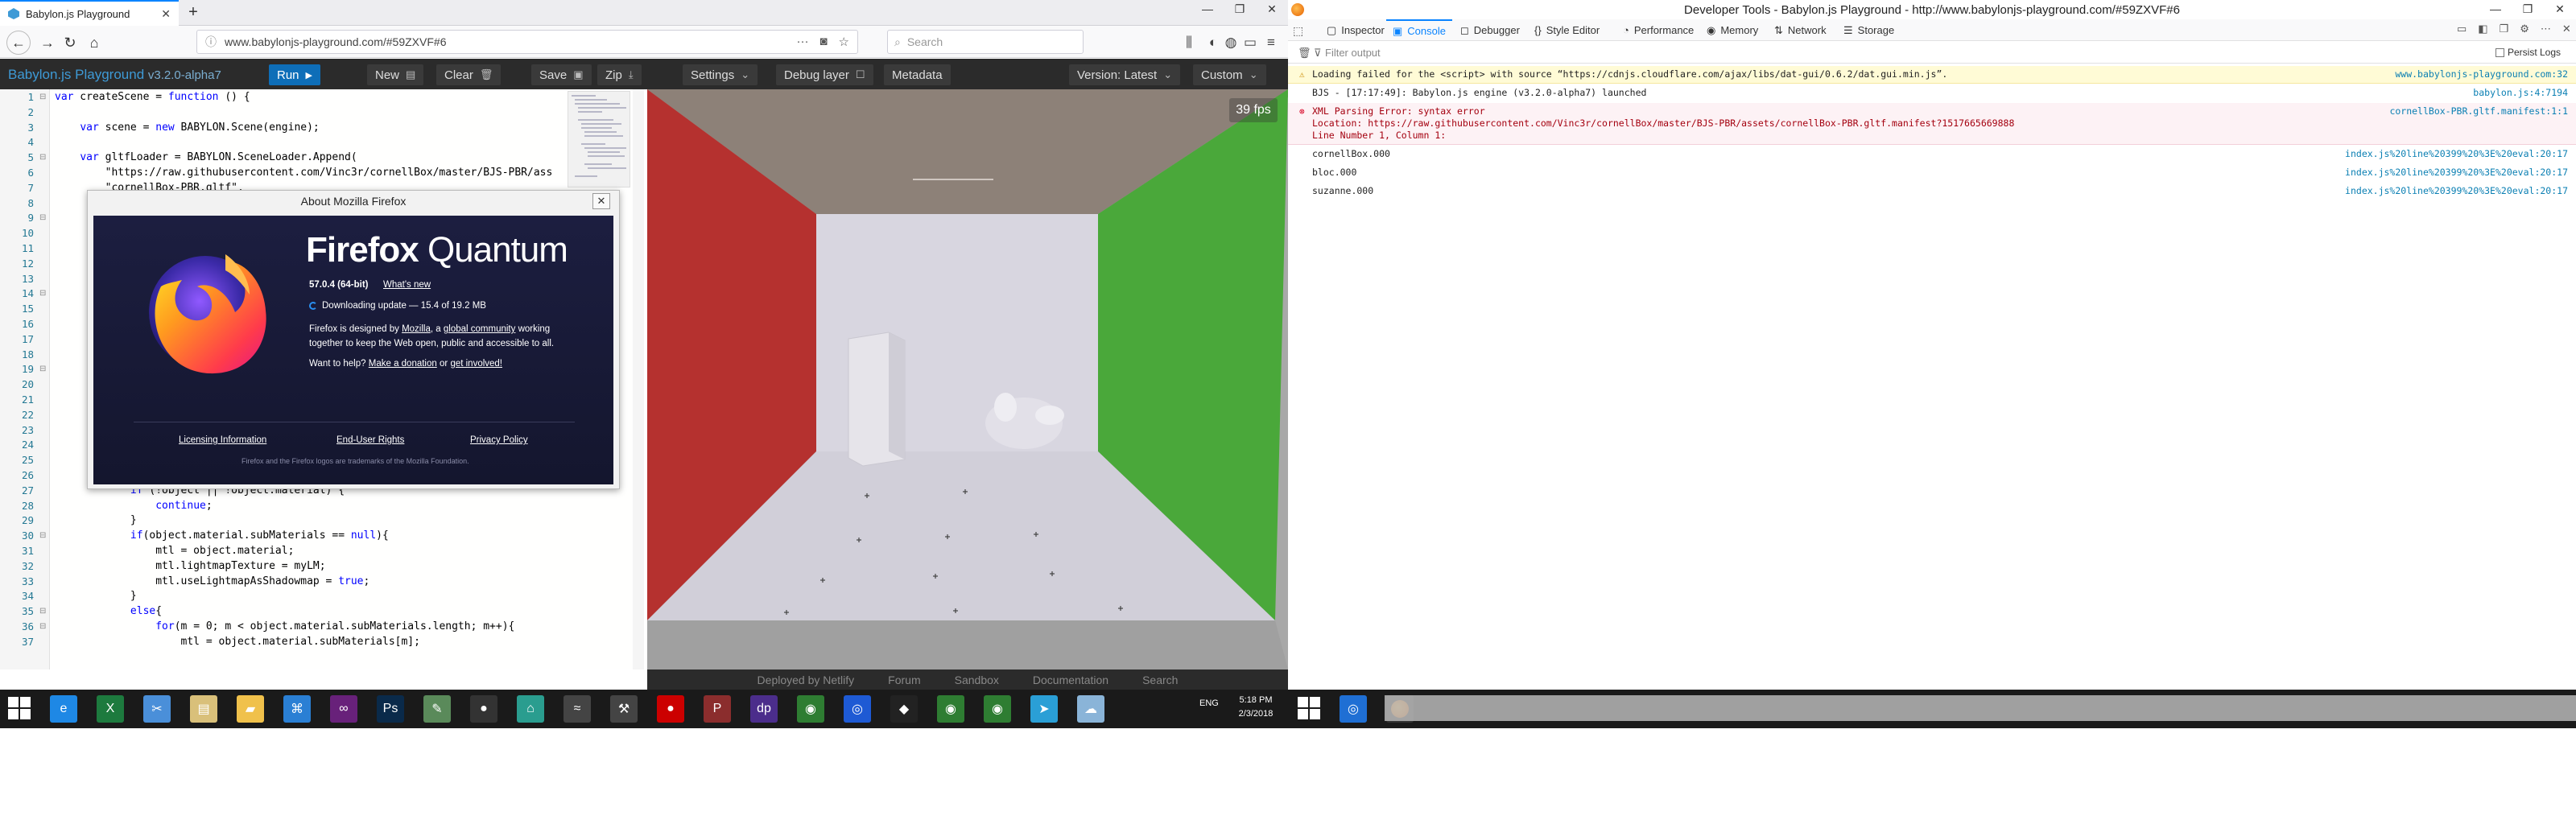 The width and height of the screenshot is (2576, 824). What do you see at coordinates (2566, 29) in the screenshot?
I see `close-devtools-icon: ✕` at bounding box center [2566, 29].